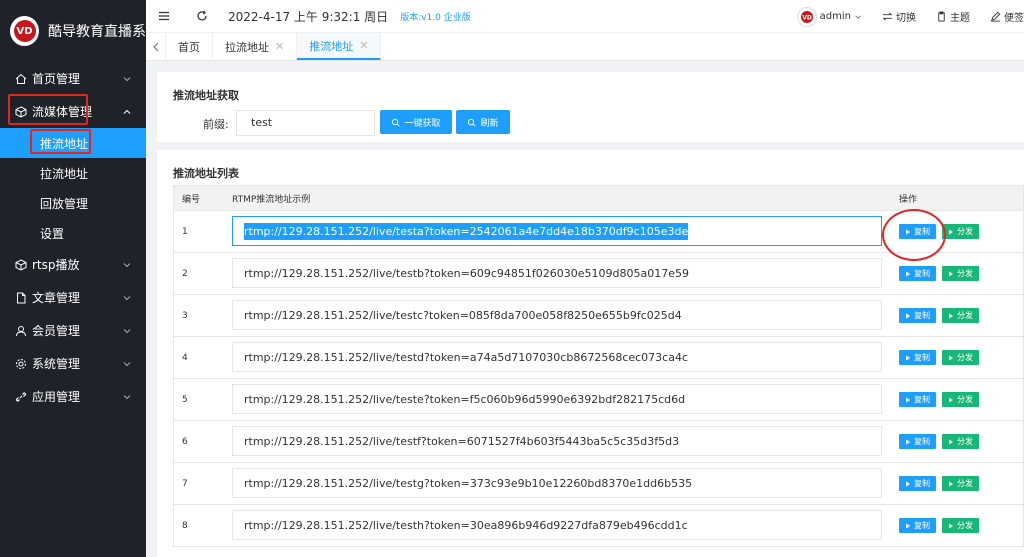 The width and height of the screenshot is (1024, 557). I want to click on tab-label: 首页, so click(189, 47).